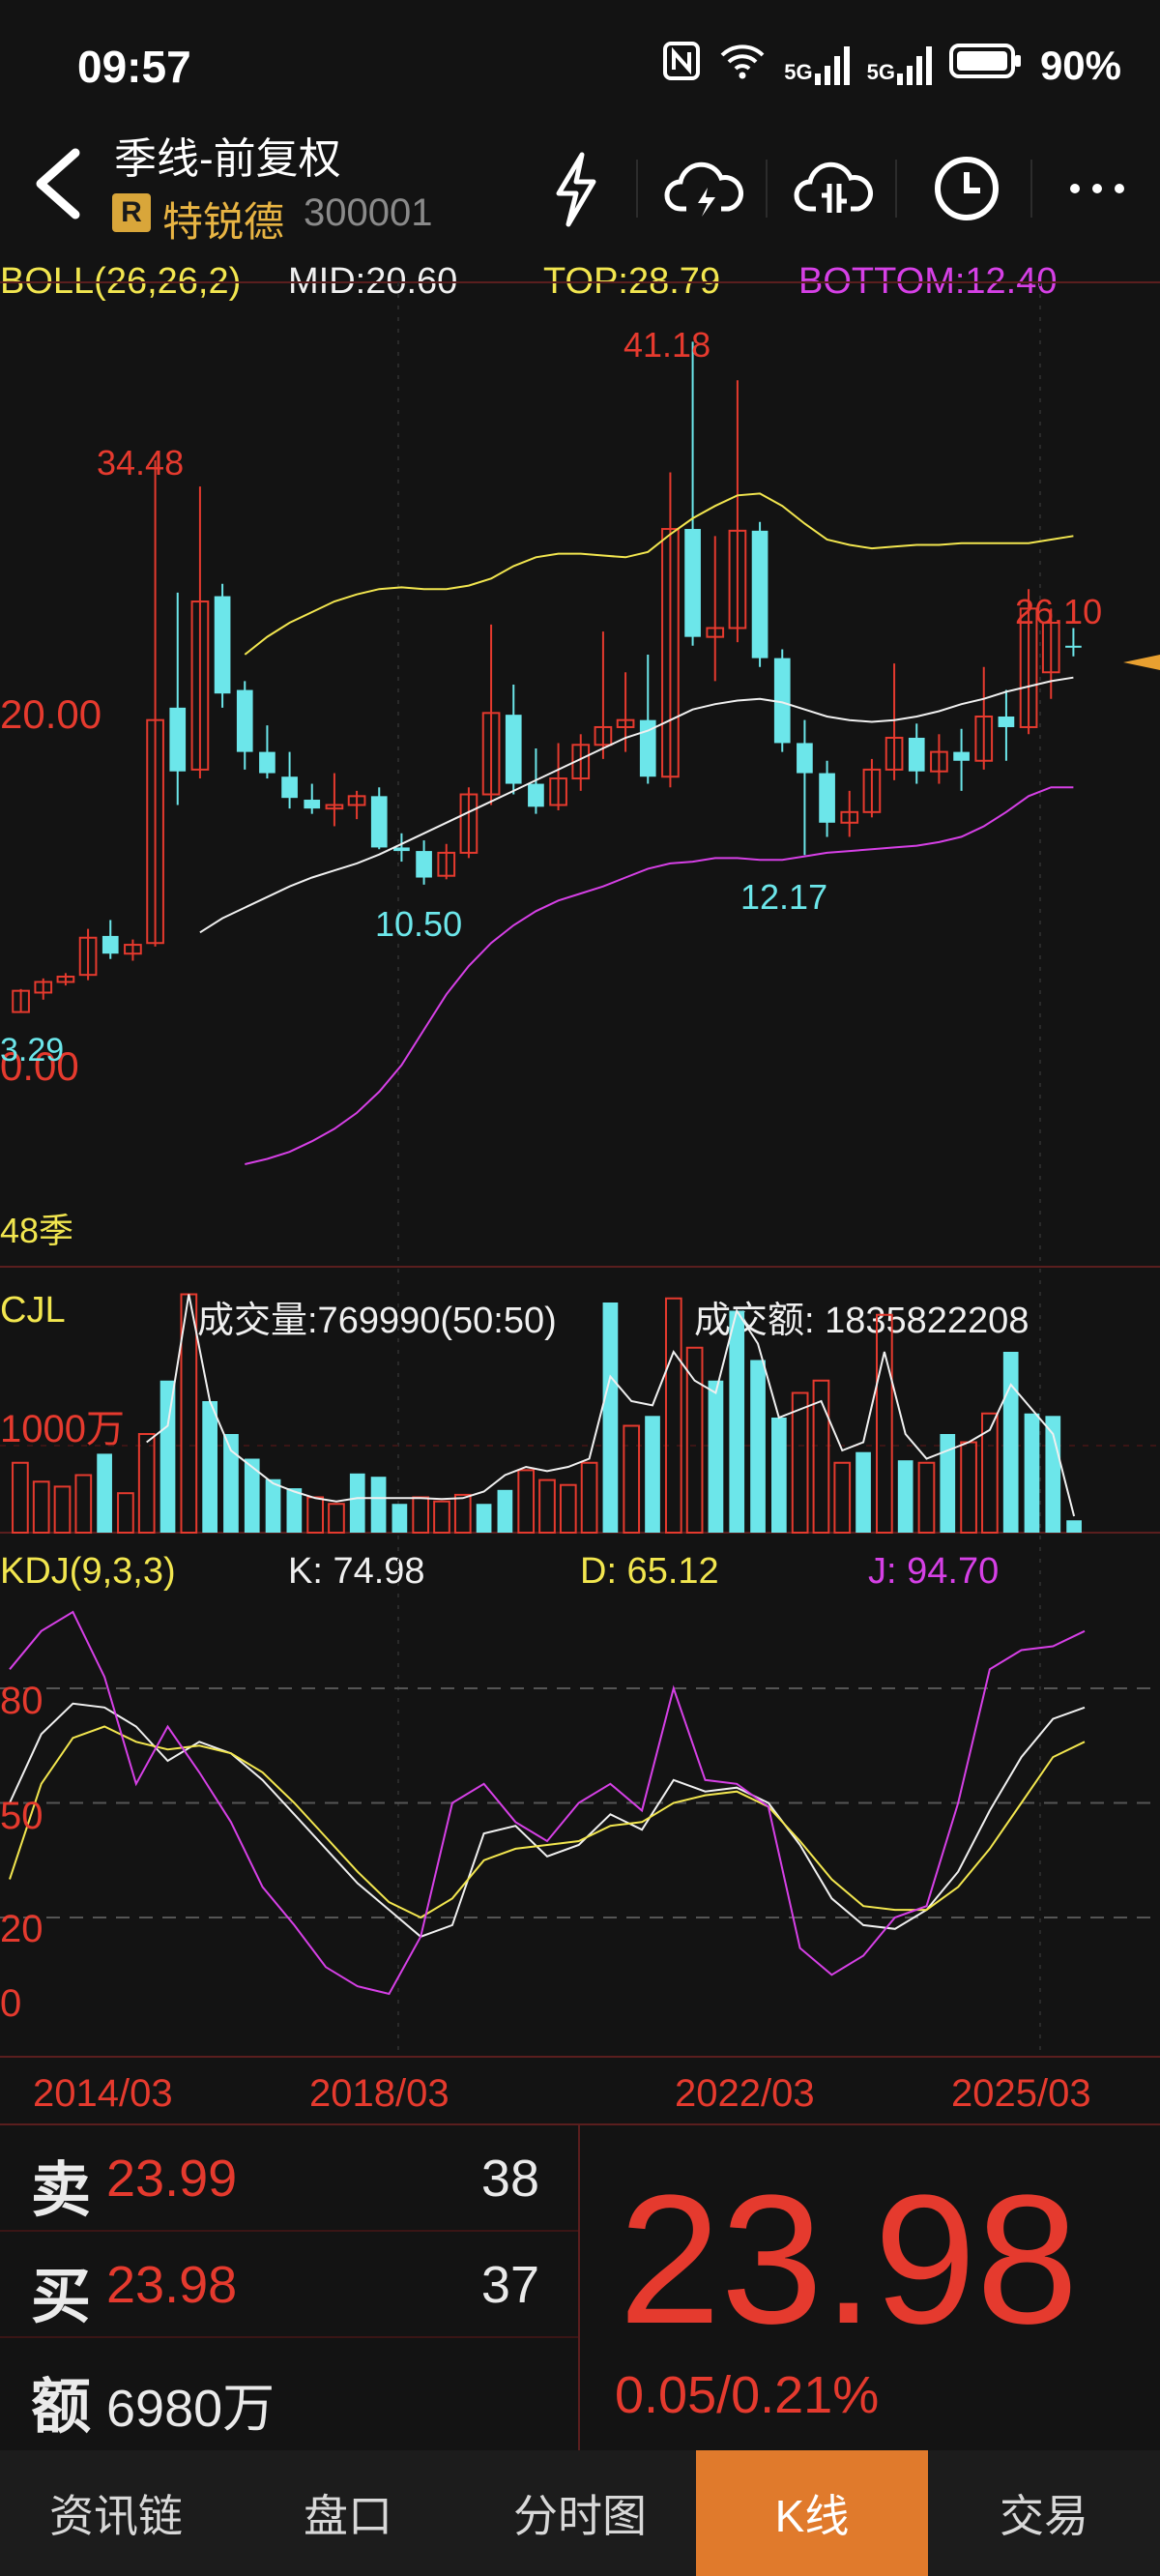 The image size is (1160, 2576). I want to click on sell-label: 卖, so click(62, 2190).